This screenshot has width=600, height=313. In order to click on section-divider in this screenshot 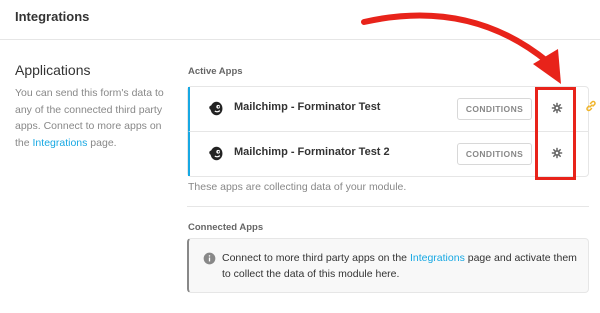, I will do `click(388, 206)`.